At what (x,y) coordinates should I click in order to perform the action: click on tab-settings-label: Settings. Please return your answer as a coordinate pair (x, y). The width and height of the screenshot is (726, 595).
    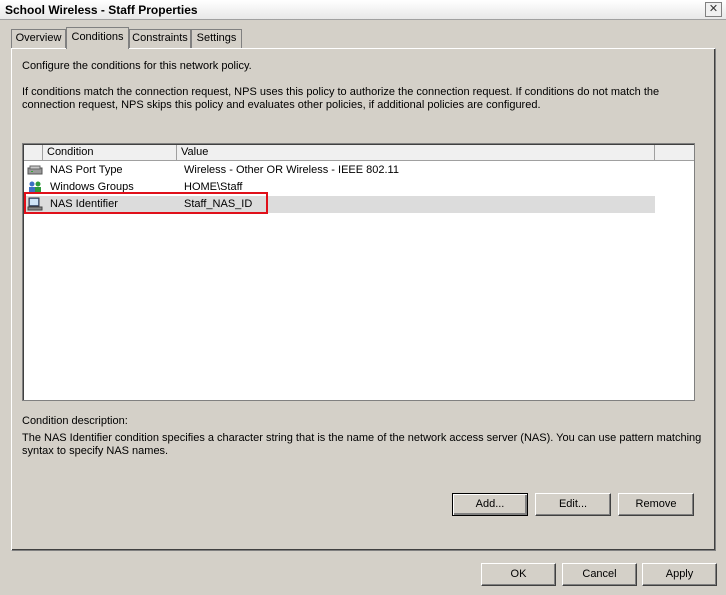
    Looking at the image, I should click on (216, 38).